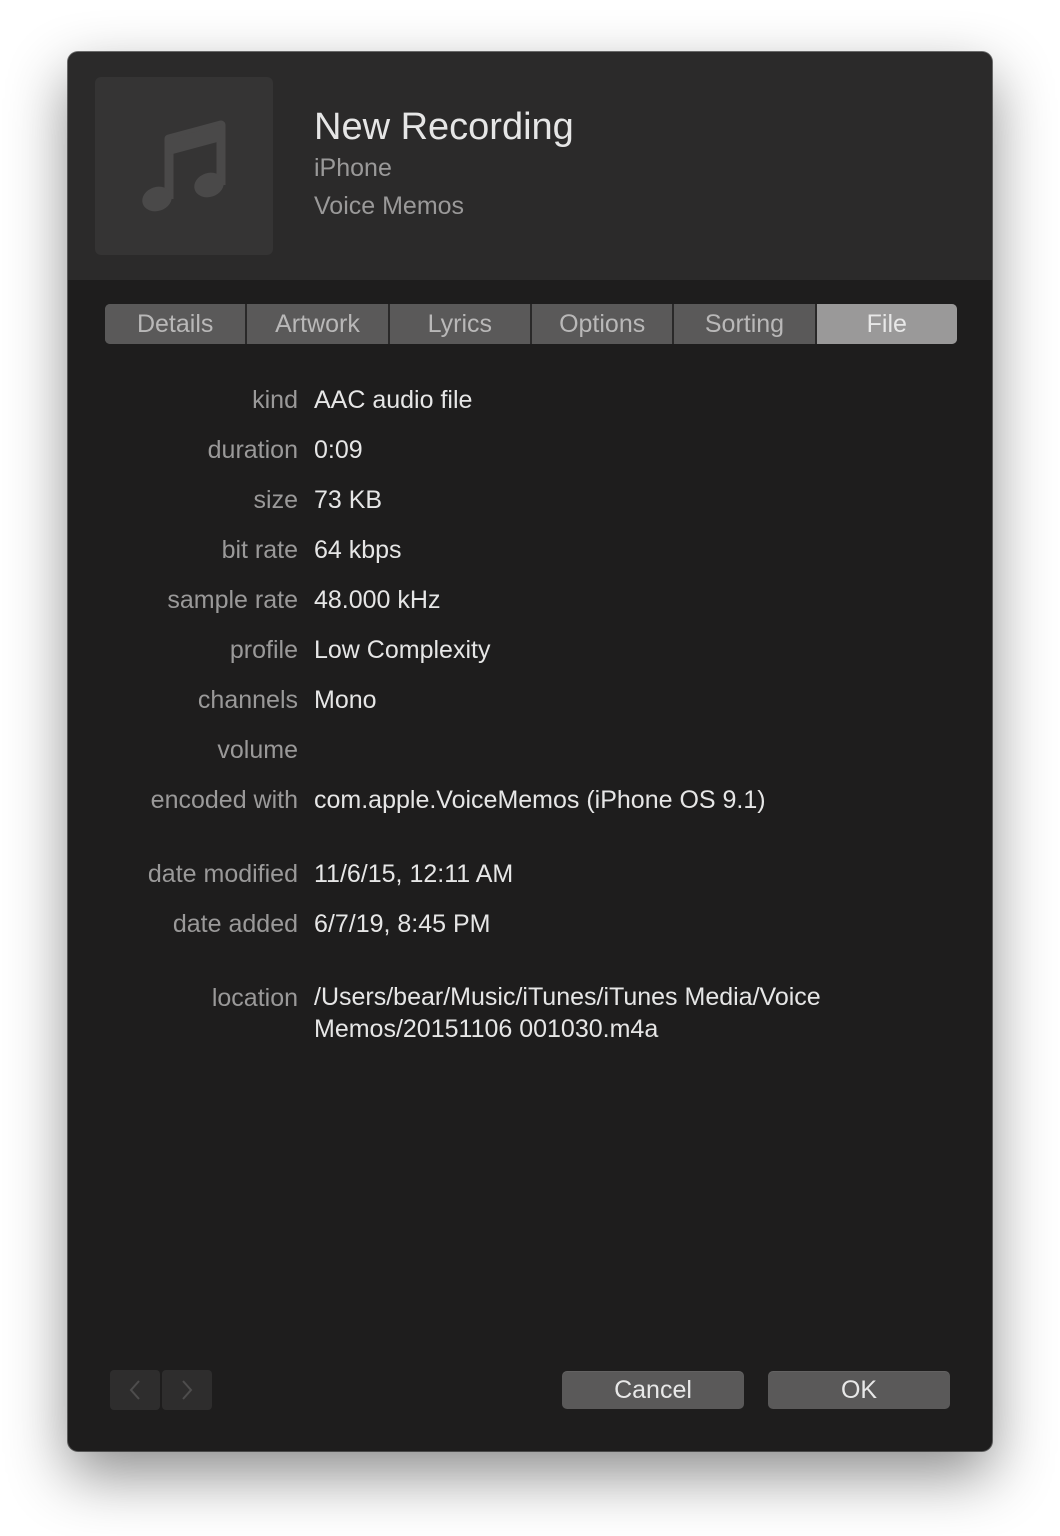  I want to click on previous-button, so click(135, 1390).